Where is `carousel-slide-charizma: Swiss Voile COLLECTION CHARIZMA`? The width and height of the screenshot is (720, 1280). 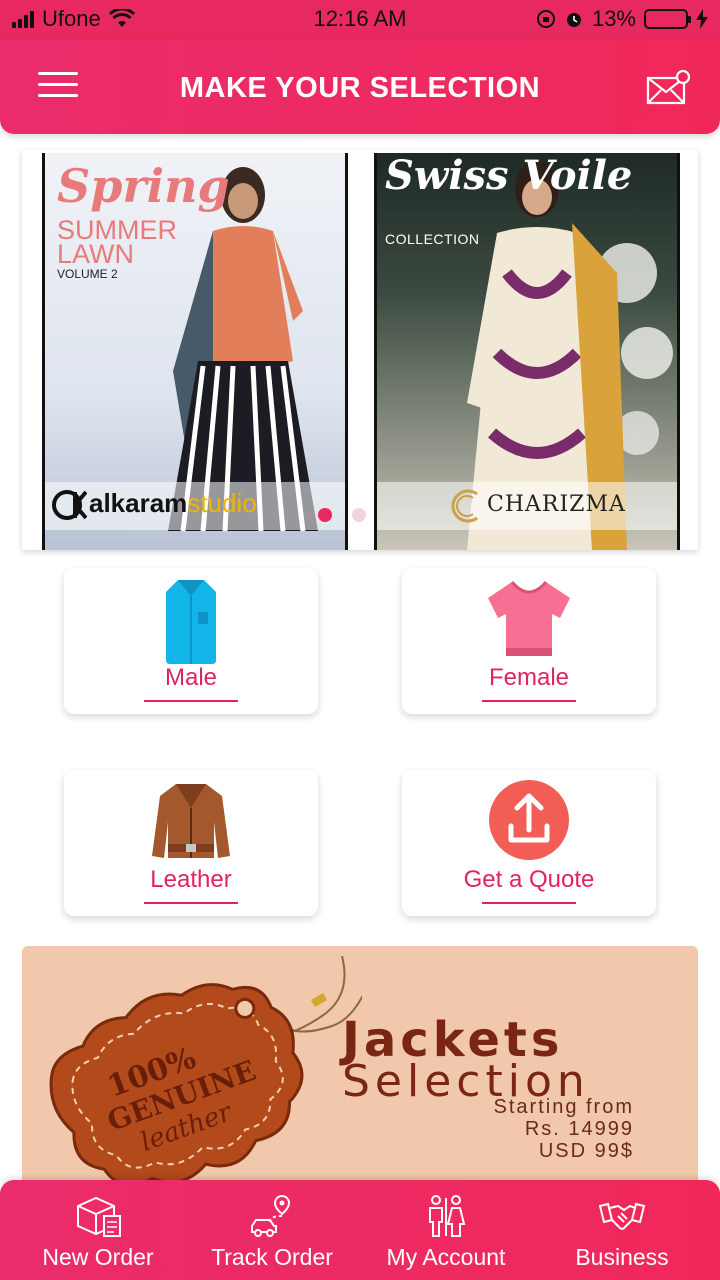 carousel-slide-charizma: Swiss Voile COLLECTION CHARIZMA is located at coordinates (527, 351).